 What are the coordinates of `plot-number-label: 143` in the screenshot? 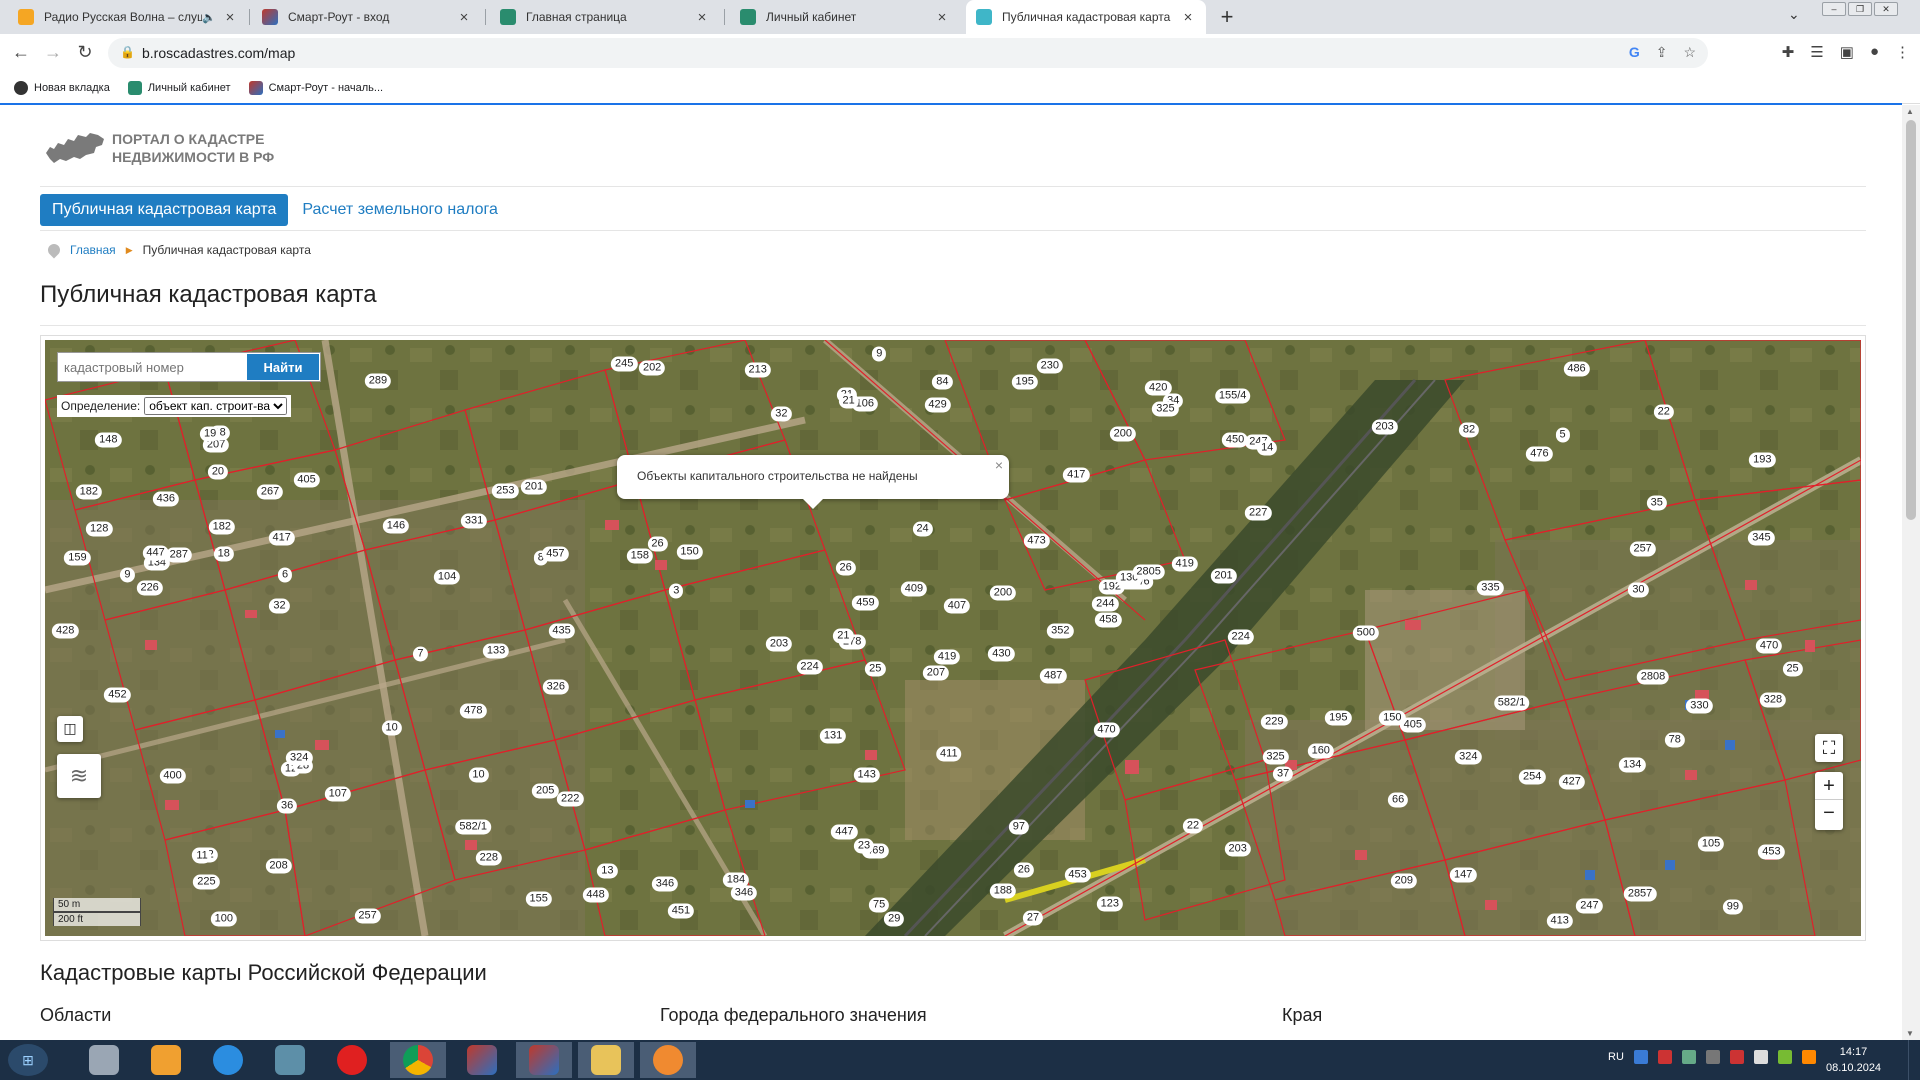 It's located at (866, 775).